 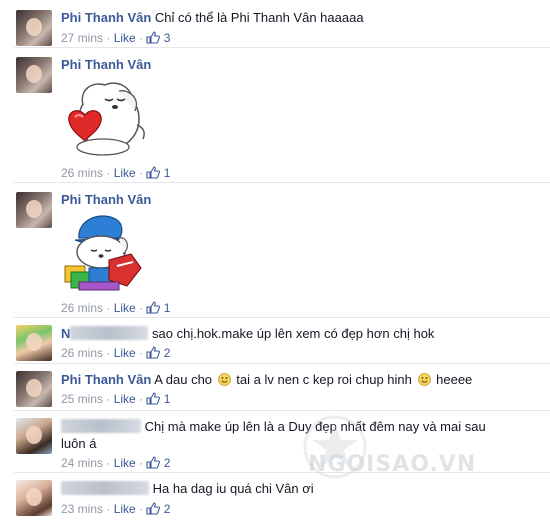 I want to click on comment-meta: 25 mins · Like · 1, so click(x=115, y=399).